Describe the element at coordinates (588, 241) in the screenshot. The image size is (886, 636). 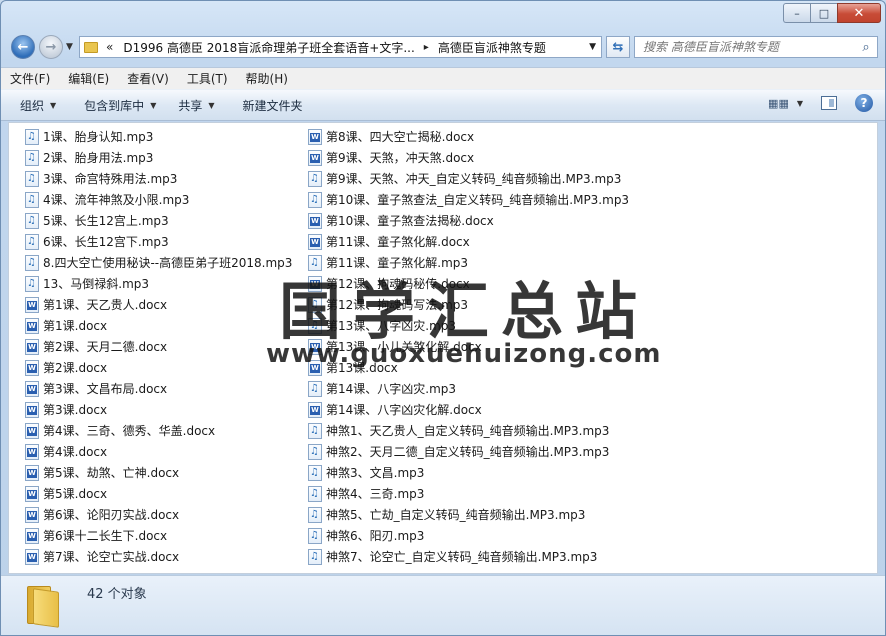
I see `file-item: 第11课、童子煞化解.docx` at that location.